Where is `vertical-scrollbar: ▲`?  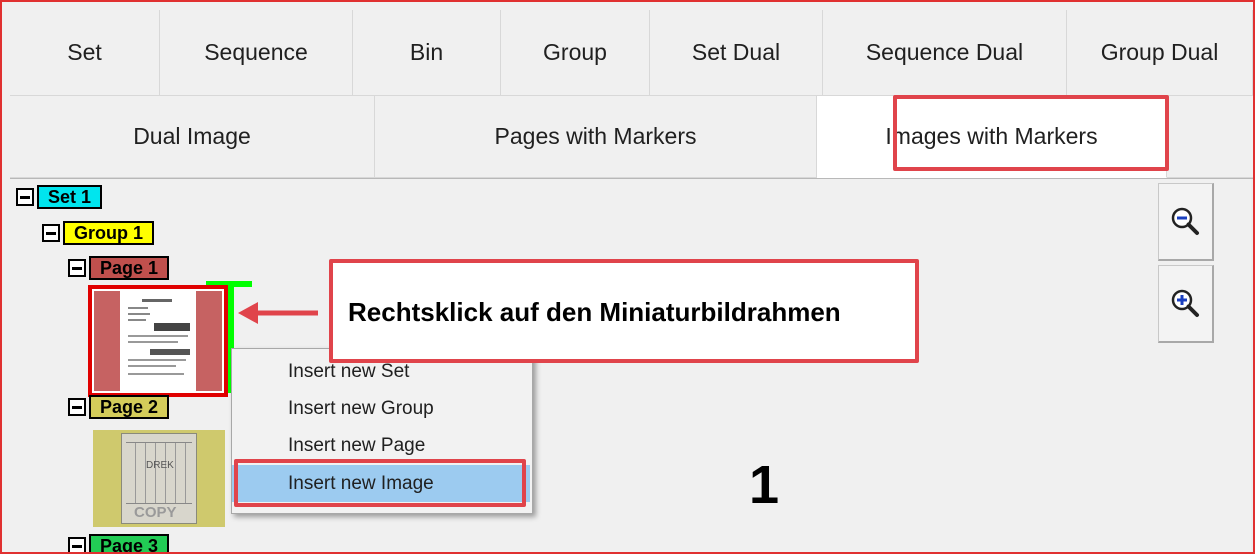
vertical-scrollbar: ▲ is located at coordinates (1252, 365).